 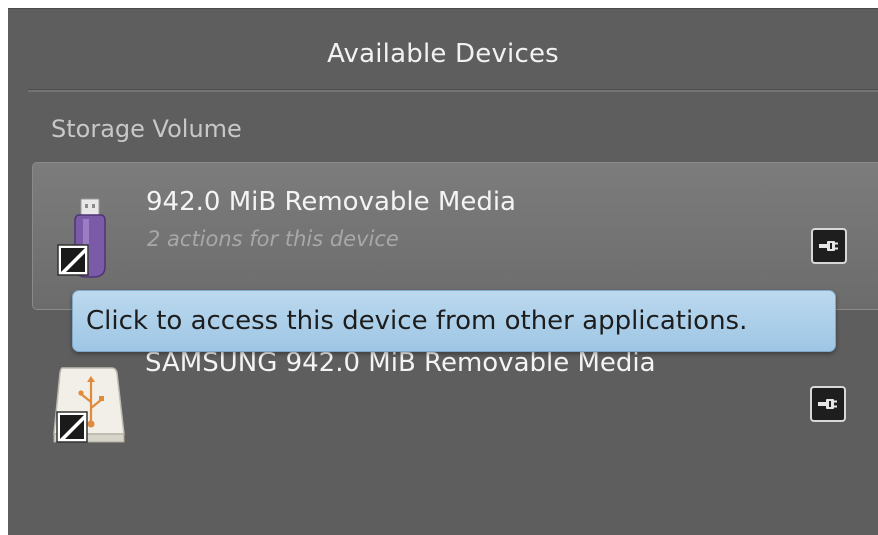 What do you see at coordinates (453, 90) in the screenshot?
I see `title-divider` at bounding box center [453, 90].